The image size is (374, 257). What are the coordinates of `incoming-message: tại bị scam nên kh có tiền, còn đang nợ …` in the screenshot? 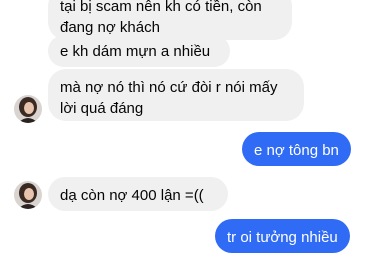 It's located at (170, 20).